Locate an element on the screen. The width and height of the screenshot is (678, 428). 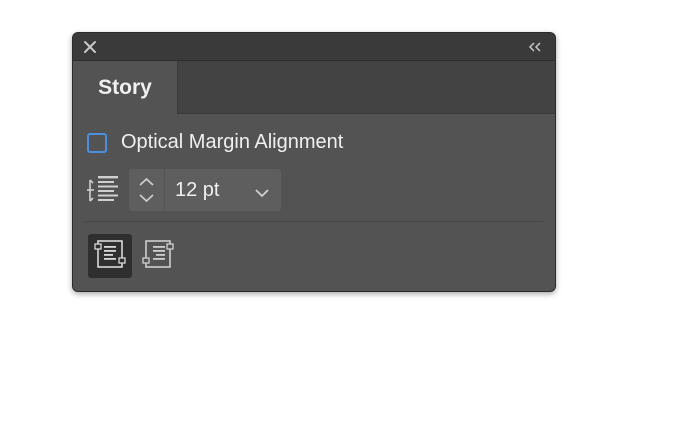
optical-margin-label: Optical Margin Alignment is located at coordinates (232, 142).